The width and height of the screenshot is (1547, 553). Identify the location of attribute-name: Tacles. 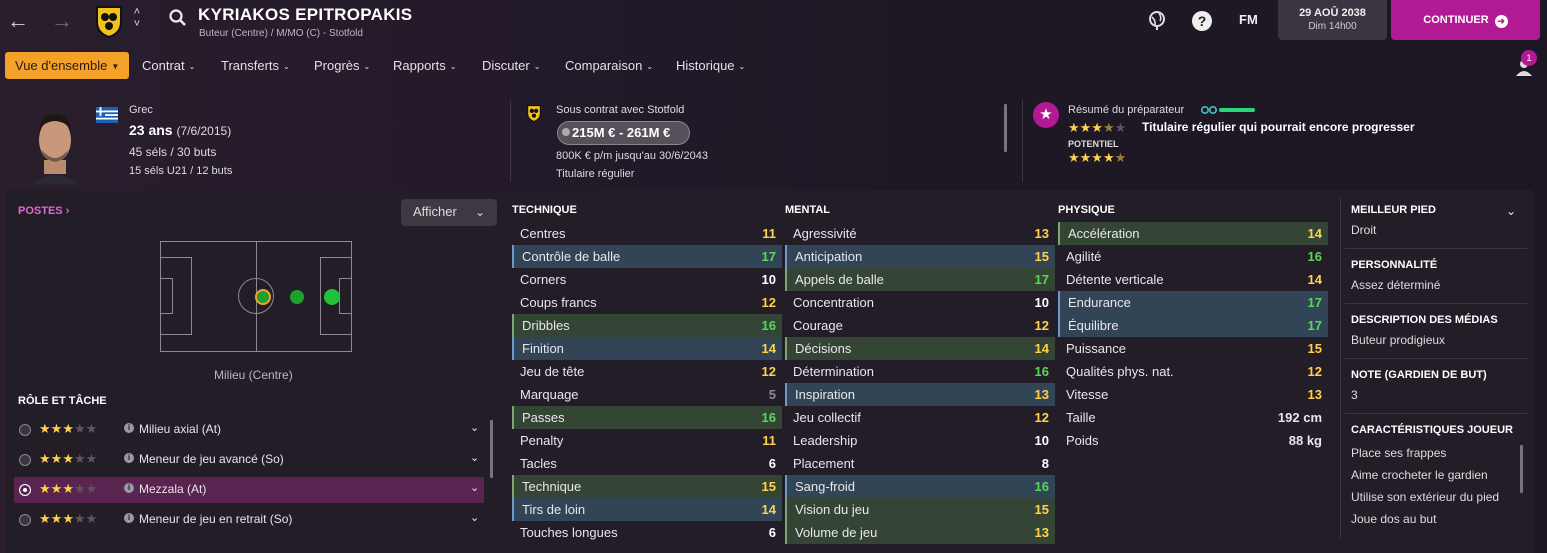
(538, 463).